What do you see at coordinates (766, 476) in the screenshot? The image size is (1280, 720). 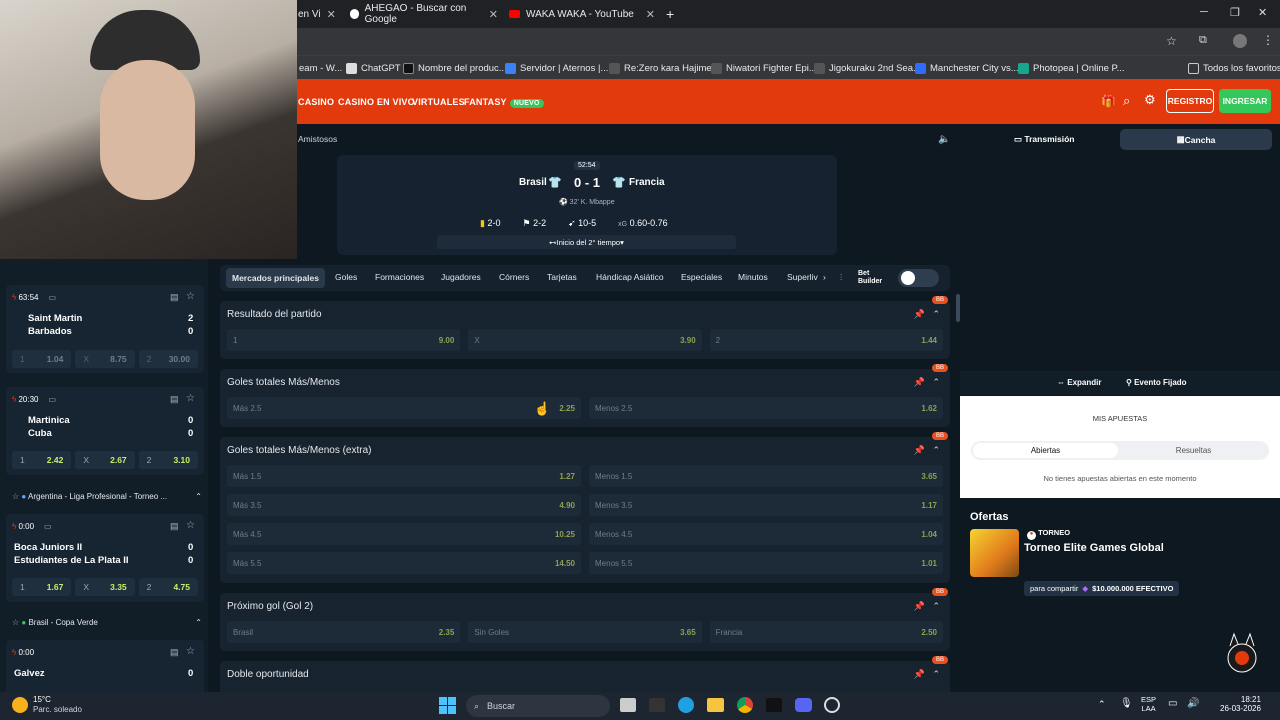 I see `odd-button: Menos 1.5 3.65` at bounding box center [766, 476].